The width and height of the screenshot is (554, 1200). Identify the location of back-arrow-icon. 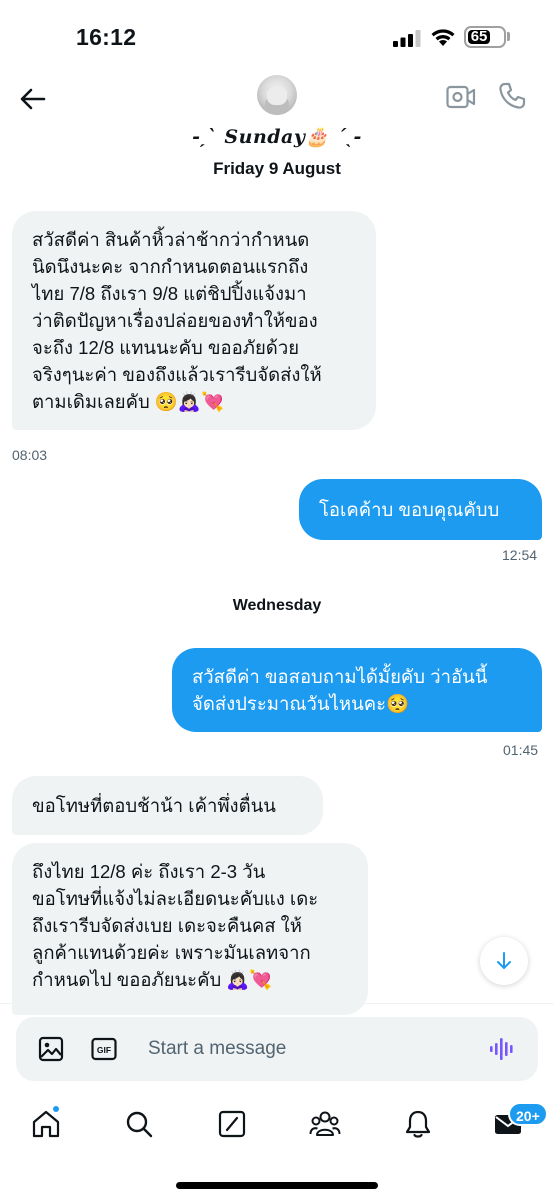
(33, 99).